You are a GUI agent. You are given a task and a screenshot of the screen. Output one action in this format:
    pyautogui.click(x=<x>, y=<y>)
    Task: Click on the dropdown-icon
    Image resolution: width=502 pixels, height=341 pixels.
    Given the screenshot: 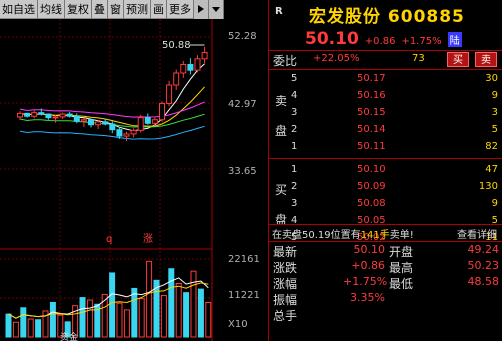 What is the action you would take?
    pyautogui.click(x=216, y=9)
    